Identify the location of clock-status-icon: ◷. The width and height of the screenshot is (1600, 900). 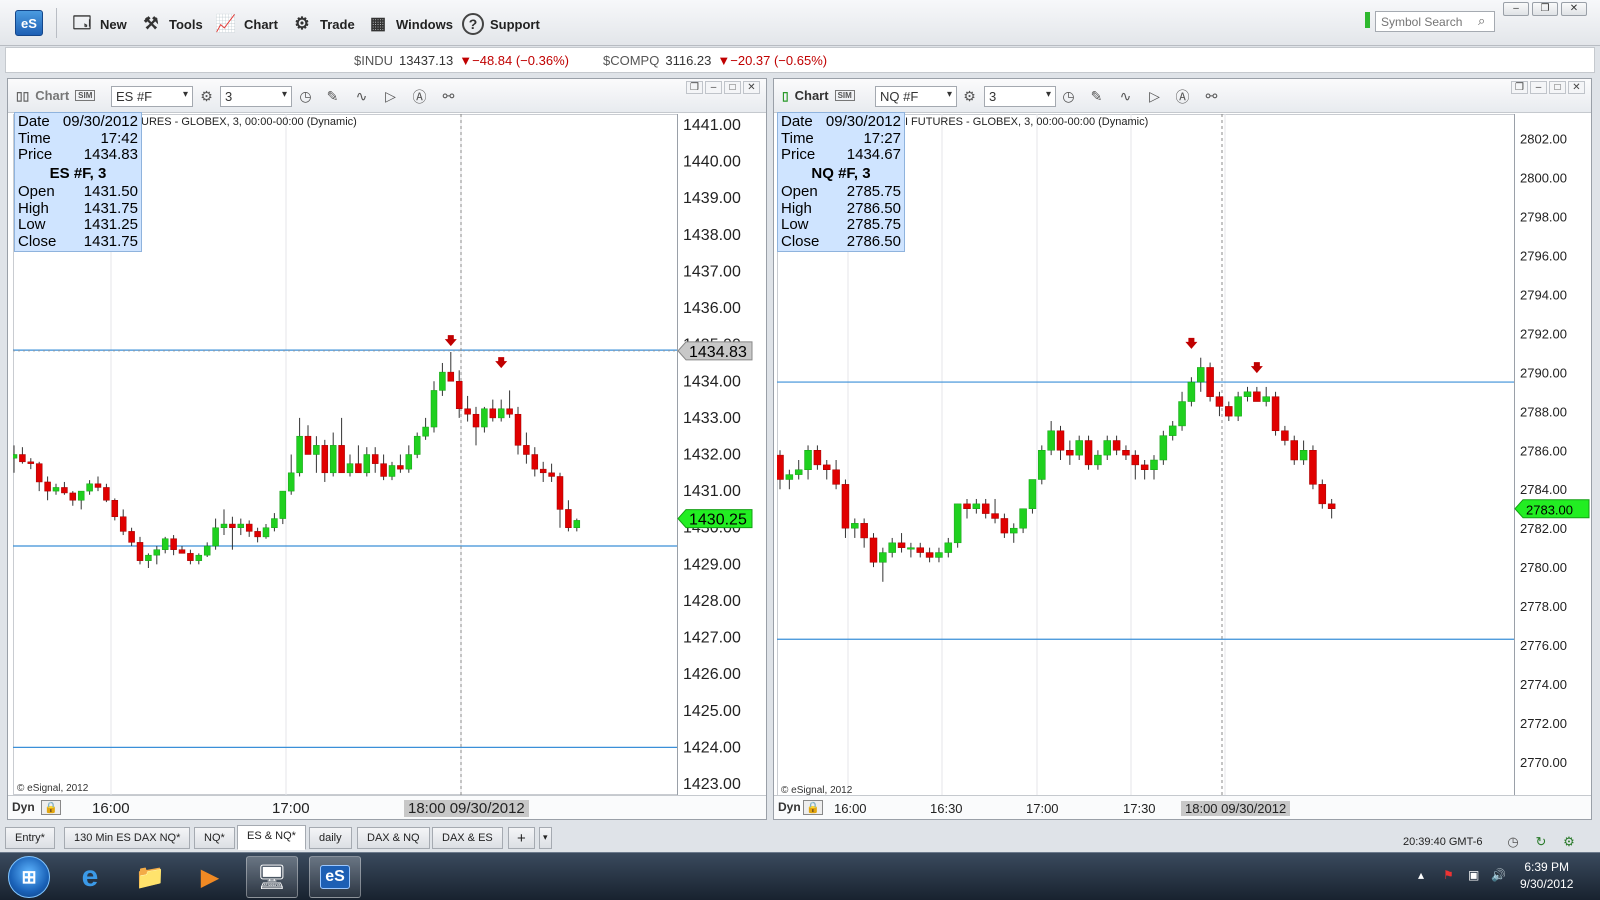
(1513, 842).